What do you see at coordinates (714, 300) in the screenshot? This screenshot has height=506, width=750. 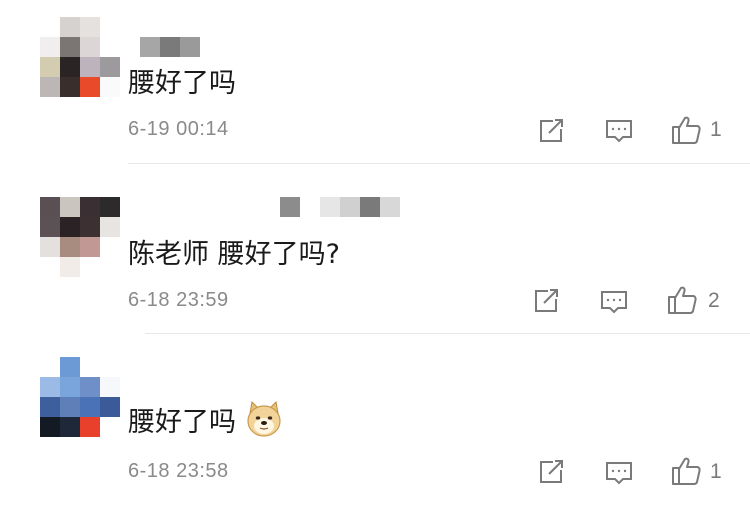 I see `like-count: 2` at bounding box center [714, 300].